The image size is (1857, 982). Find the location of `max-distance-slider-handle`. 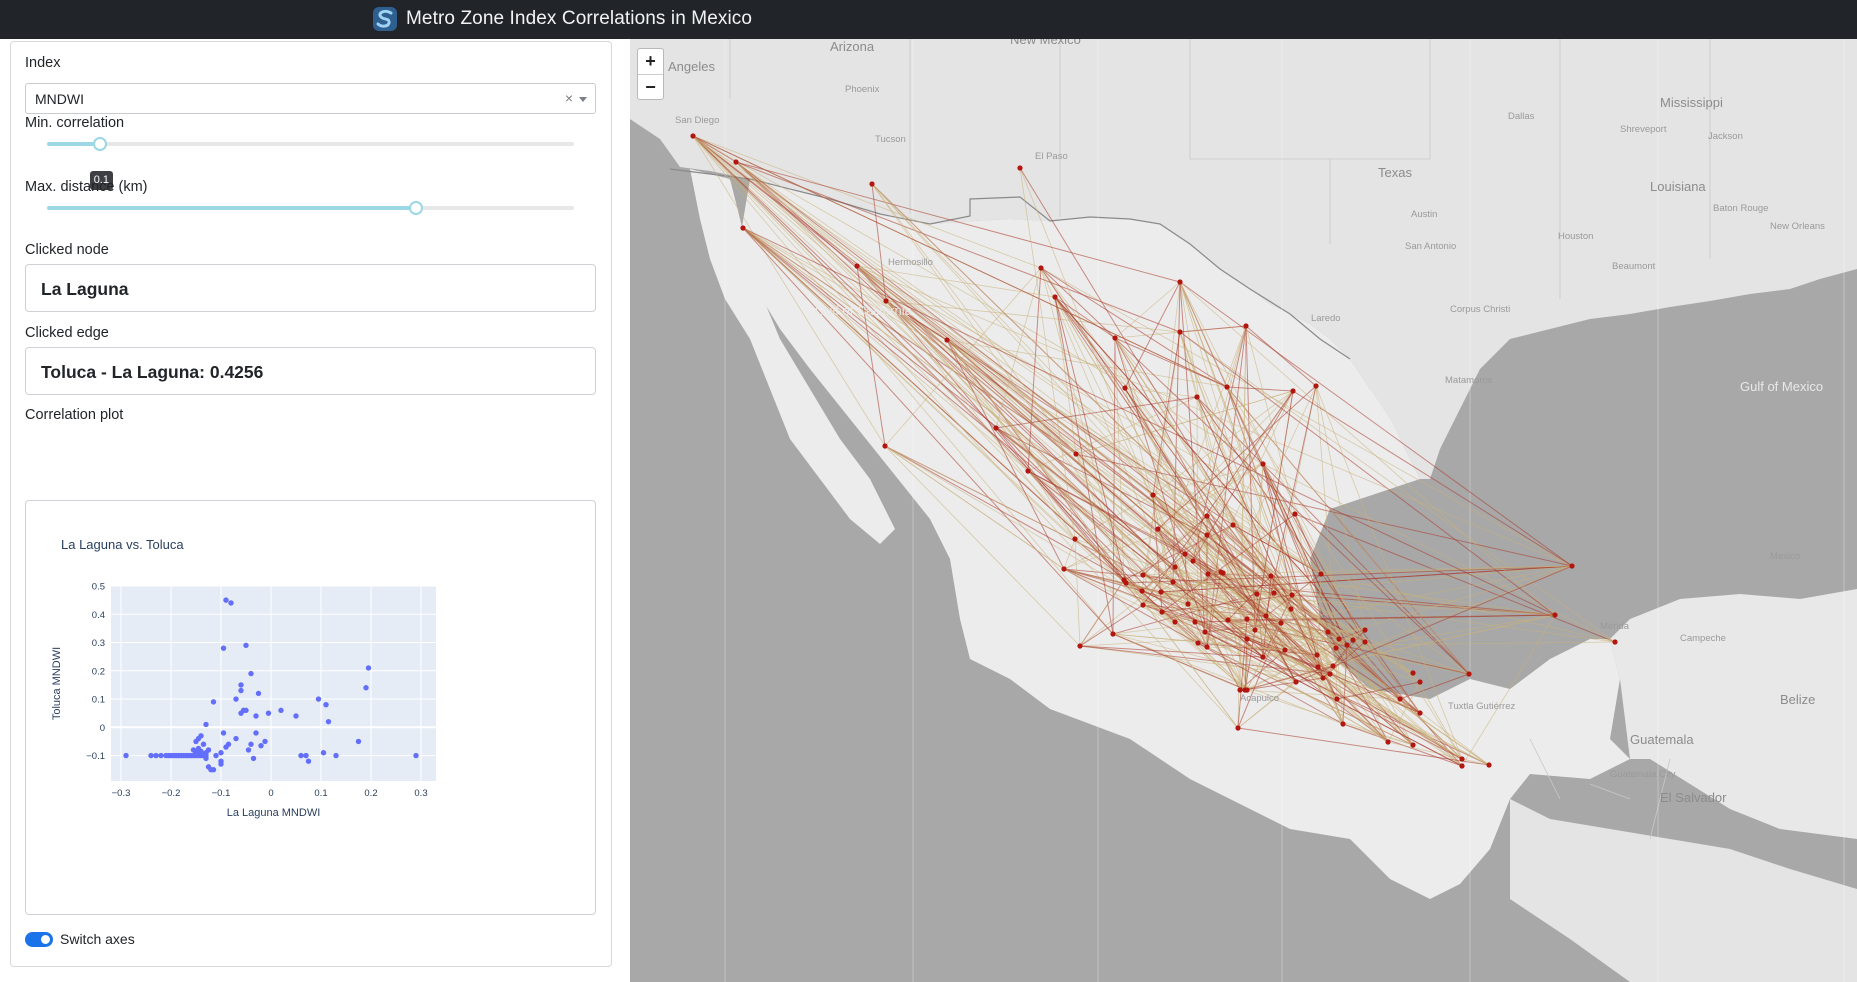

max-distance-slider-handle is located at coordinates (415, 208).